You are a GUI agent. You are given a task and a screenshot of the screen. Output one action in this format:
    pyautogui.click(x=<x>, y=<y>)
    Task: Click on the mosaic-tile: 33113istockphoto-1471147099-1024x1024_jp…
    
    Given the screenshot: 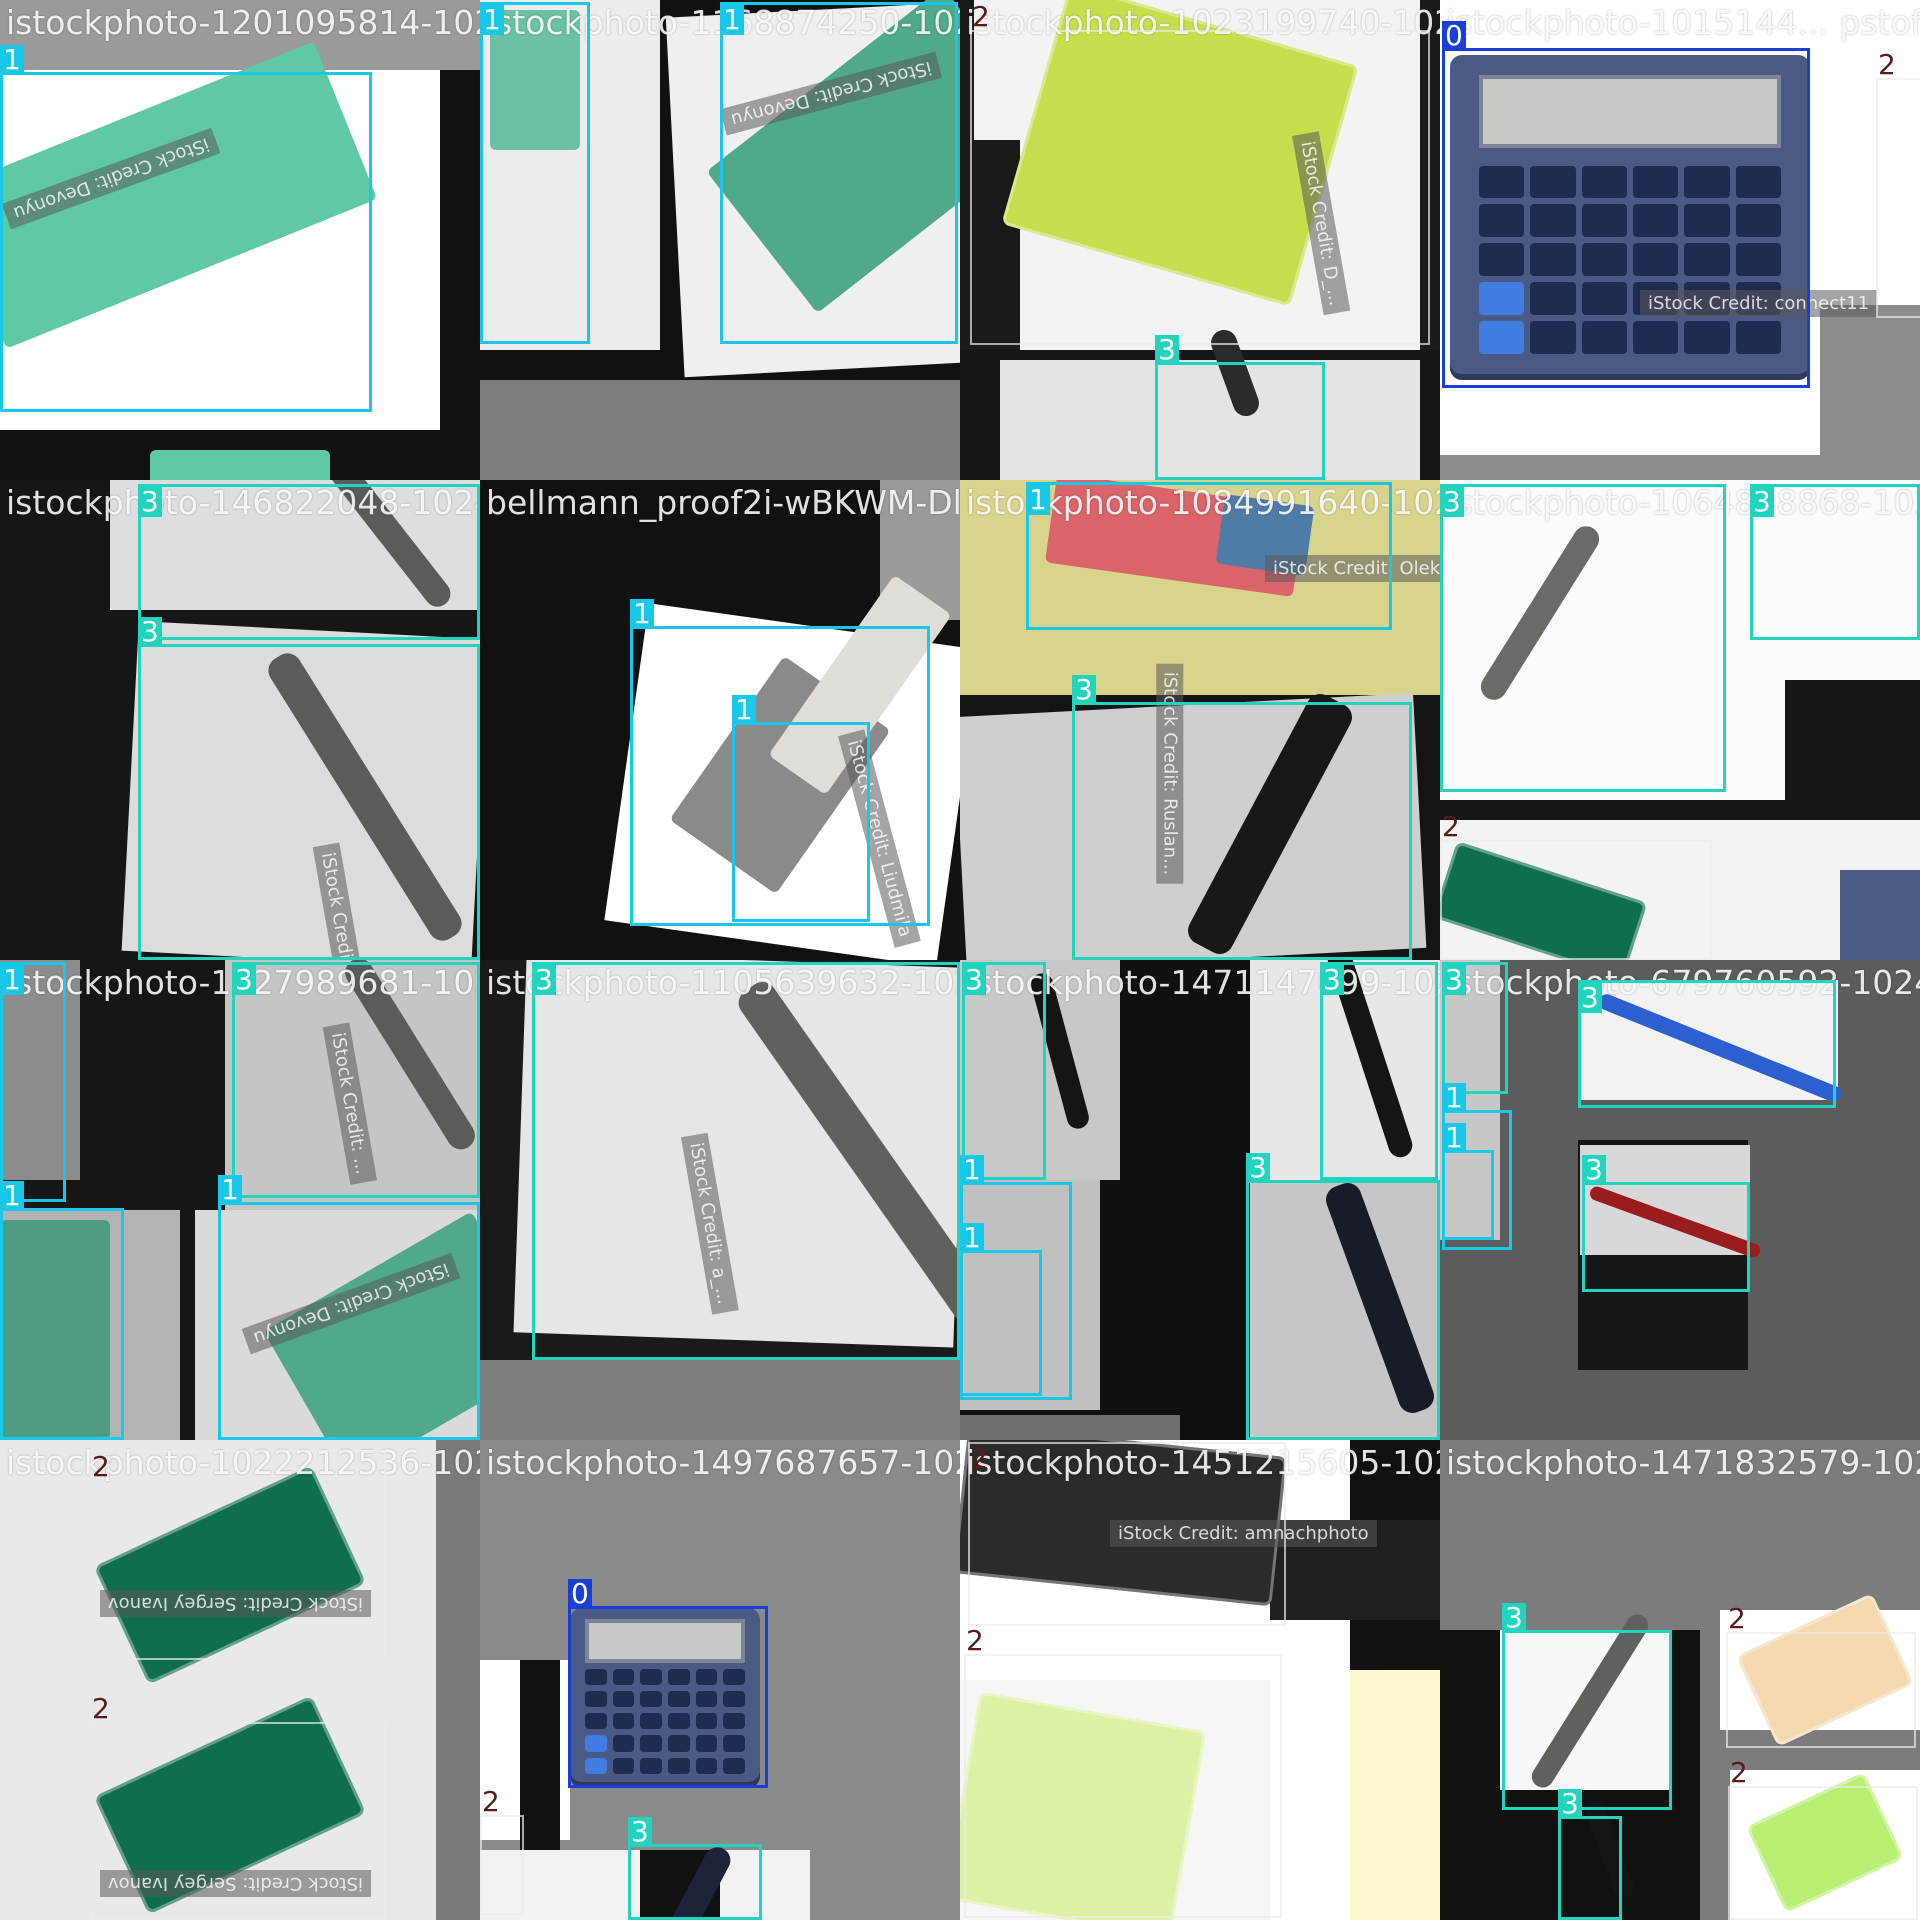 What is the action you would take?
    pyautogui.click(x=1200, y=1200)
    